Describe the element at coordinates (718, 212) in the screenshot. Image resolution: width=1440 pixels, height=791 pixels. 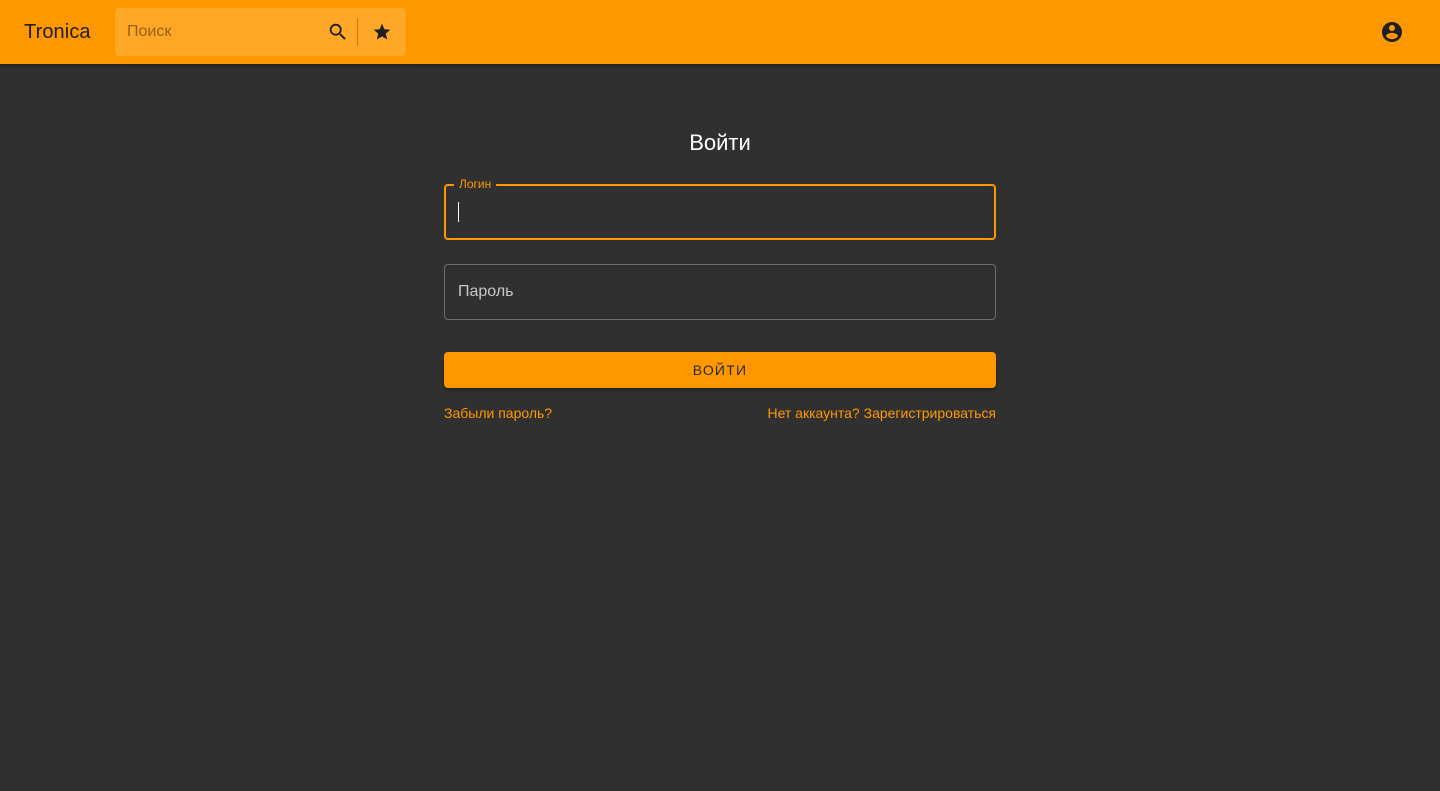
I see `login-input` at that location.